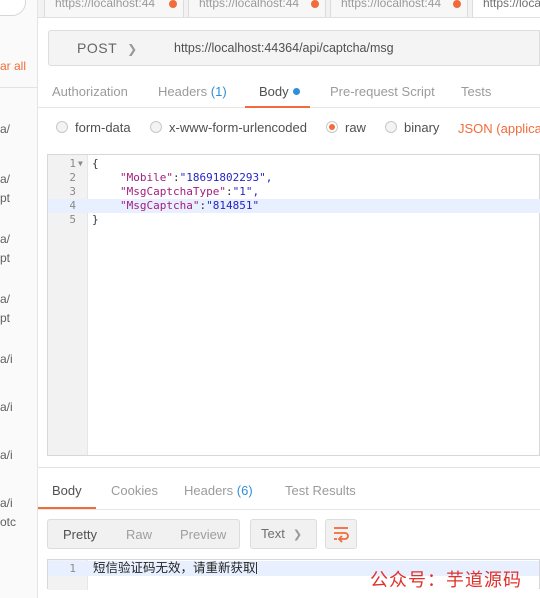 The image size is (540, 598). I want to click on tab-tests: Tests, so click(476, 91).